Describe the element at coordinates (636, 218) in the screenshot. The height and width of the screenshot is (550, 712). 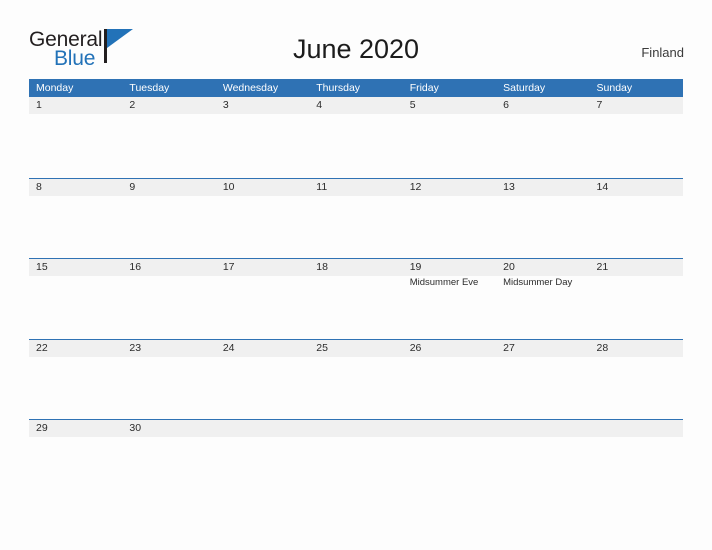
I see `calendar-day-14: 14` at that location.